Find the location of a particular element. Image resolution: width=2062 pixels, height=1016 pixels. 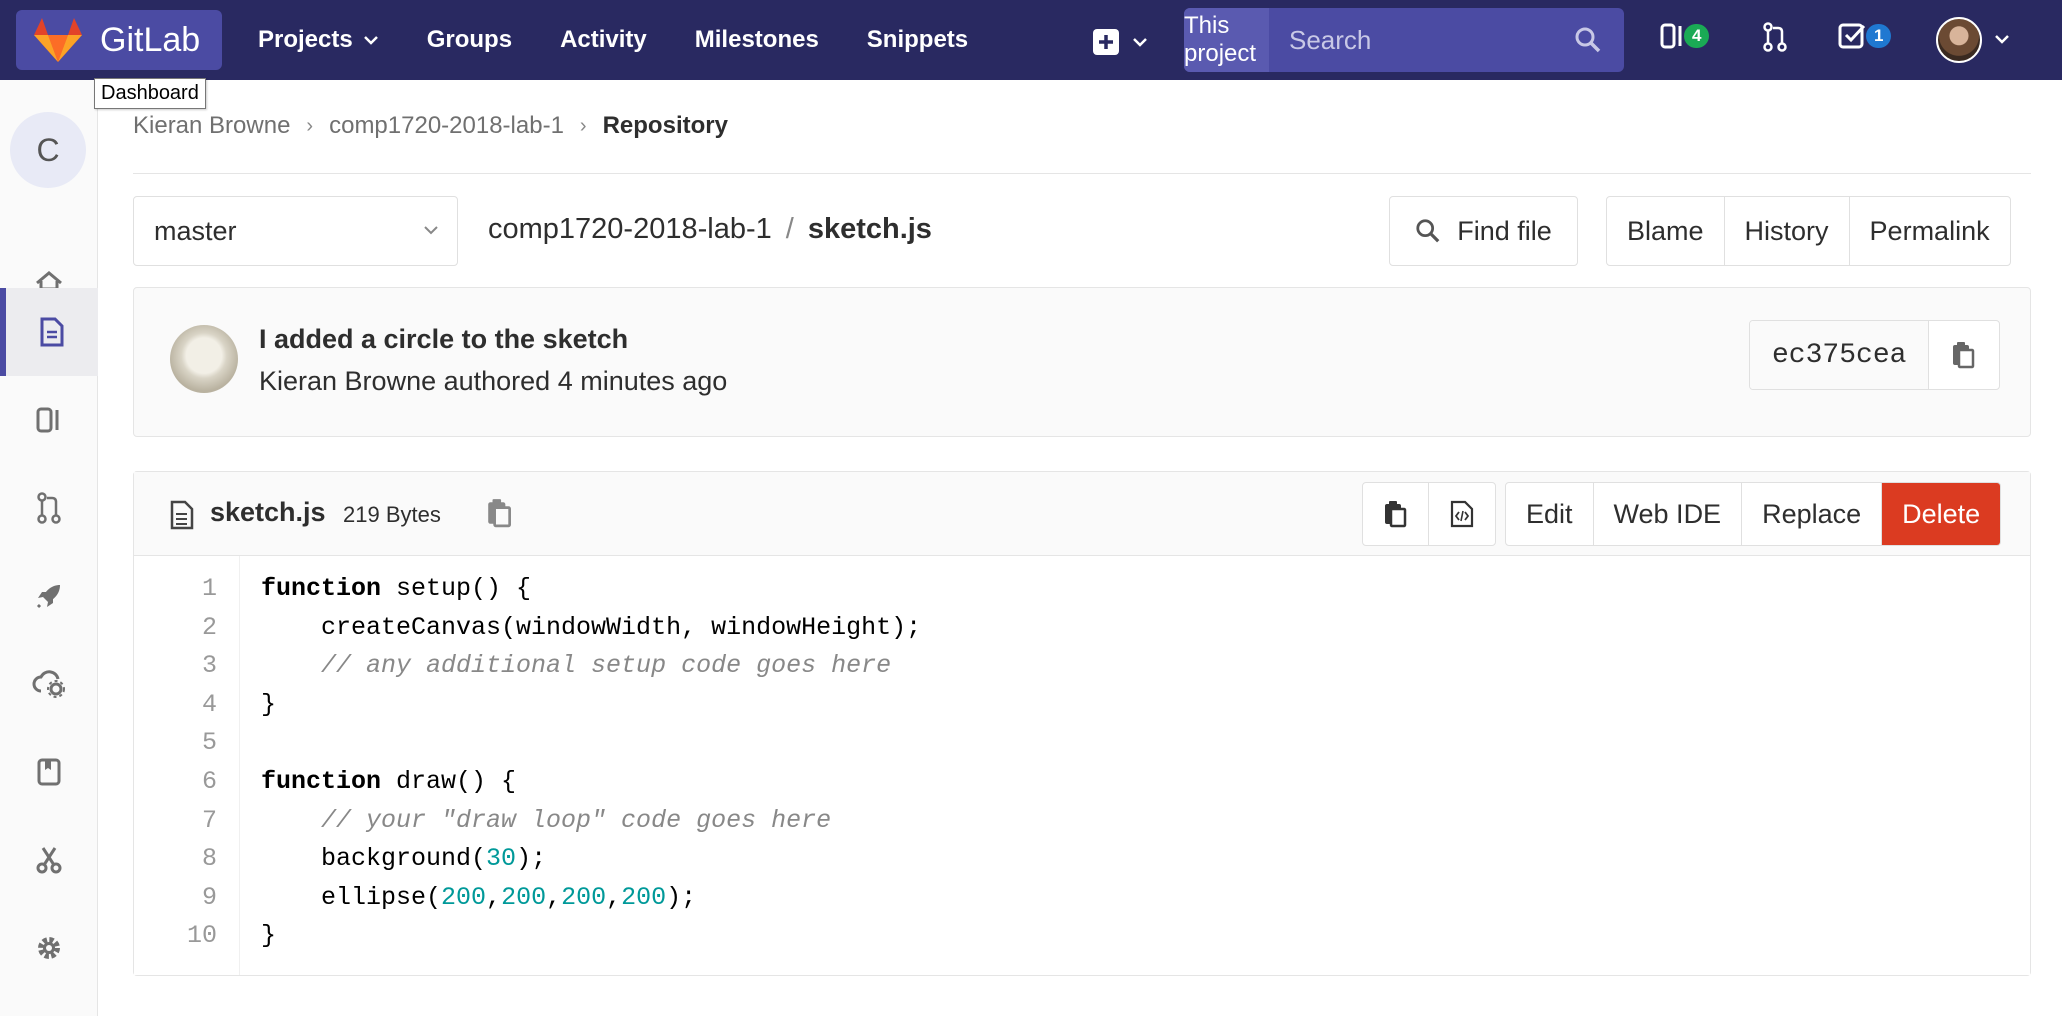

code-token: // your "draw loop" code goes here is located at coordinates (546, 820).